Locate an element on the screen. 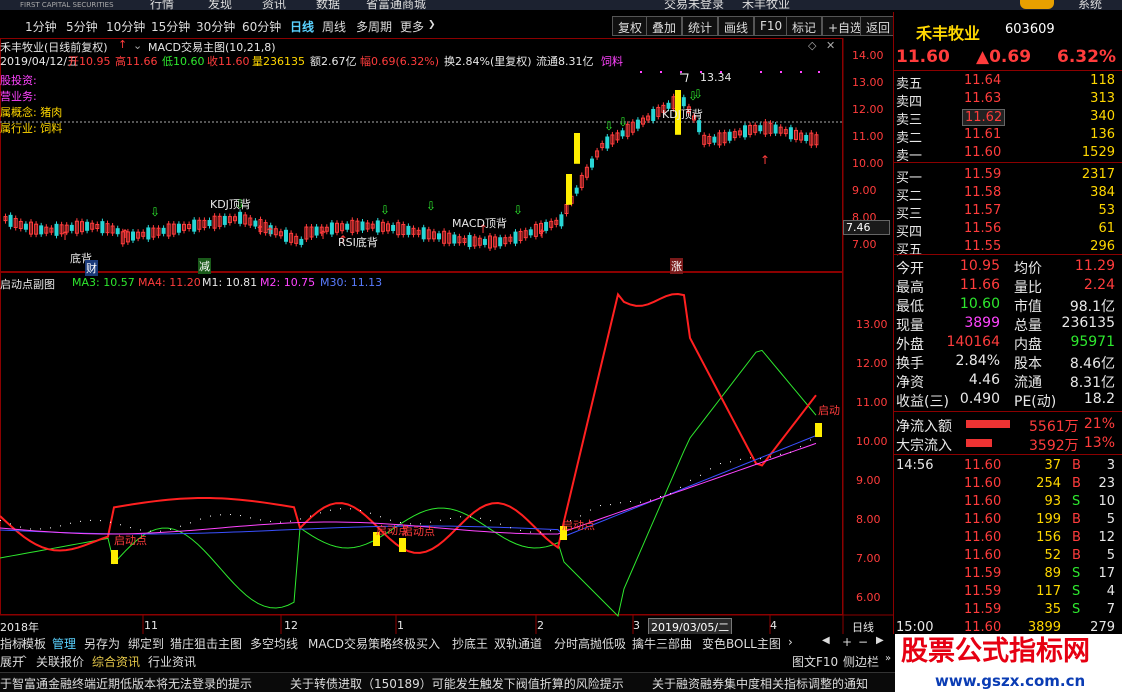  dropdown-icon: ⌄ is located at coordinates (137, 45).